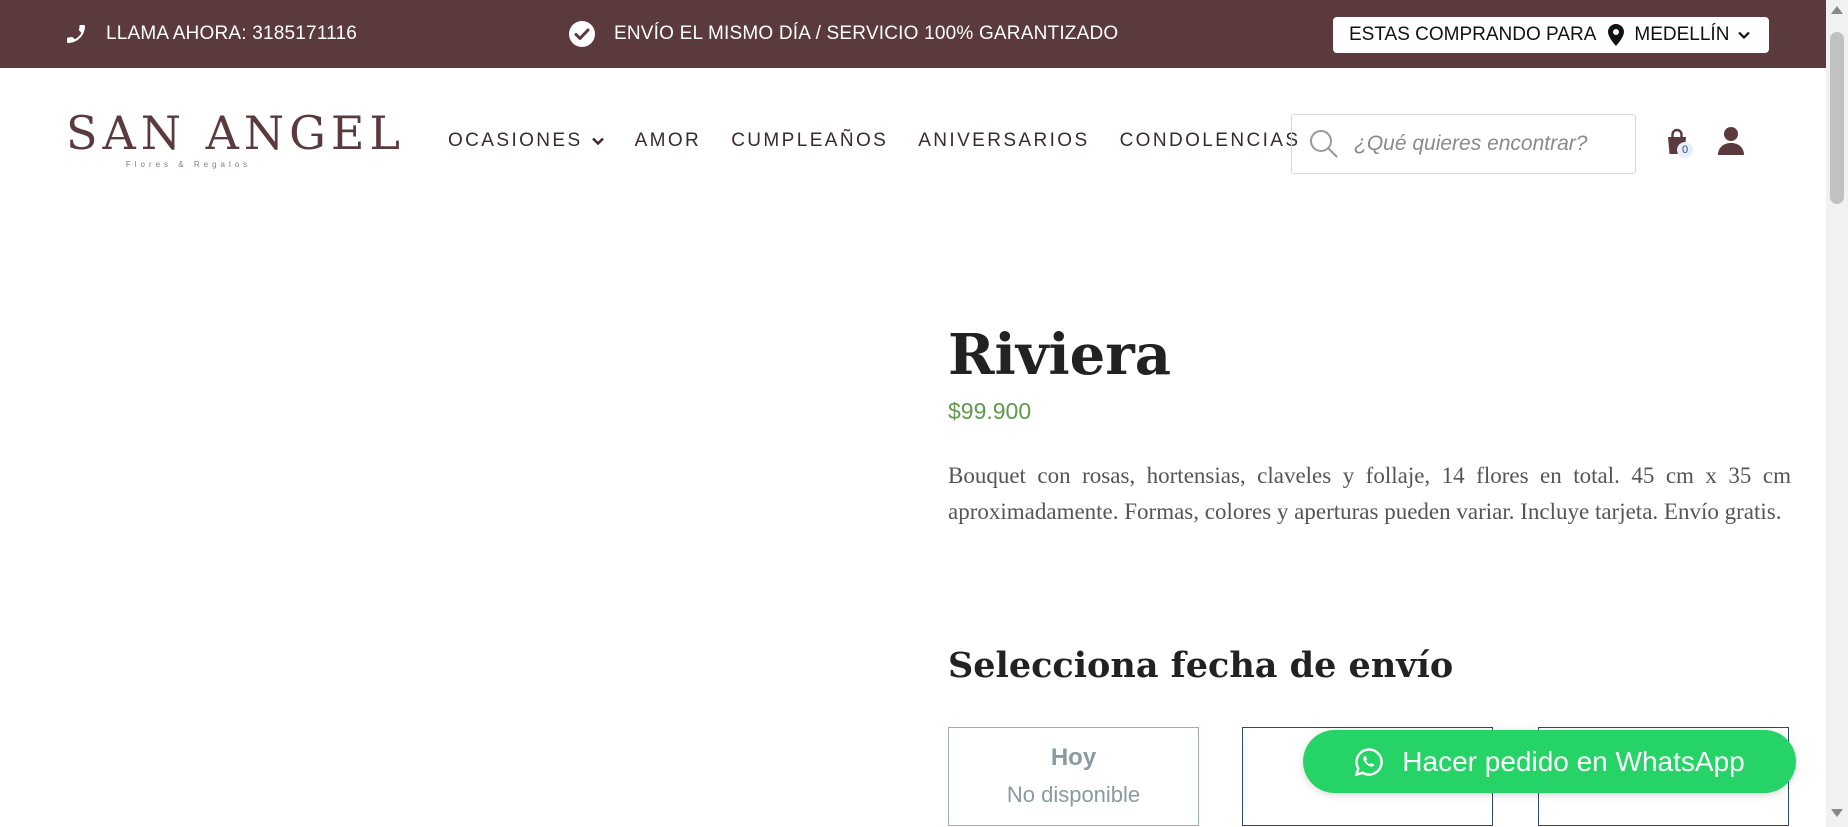  What do you see at coordinates (1489, 144) in the screenshot?
I see `search-input` at bounding box center [1489, 144].